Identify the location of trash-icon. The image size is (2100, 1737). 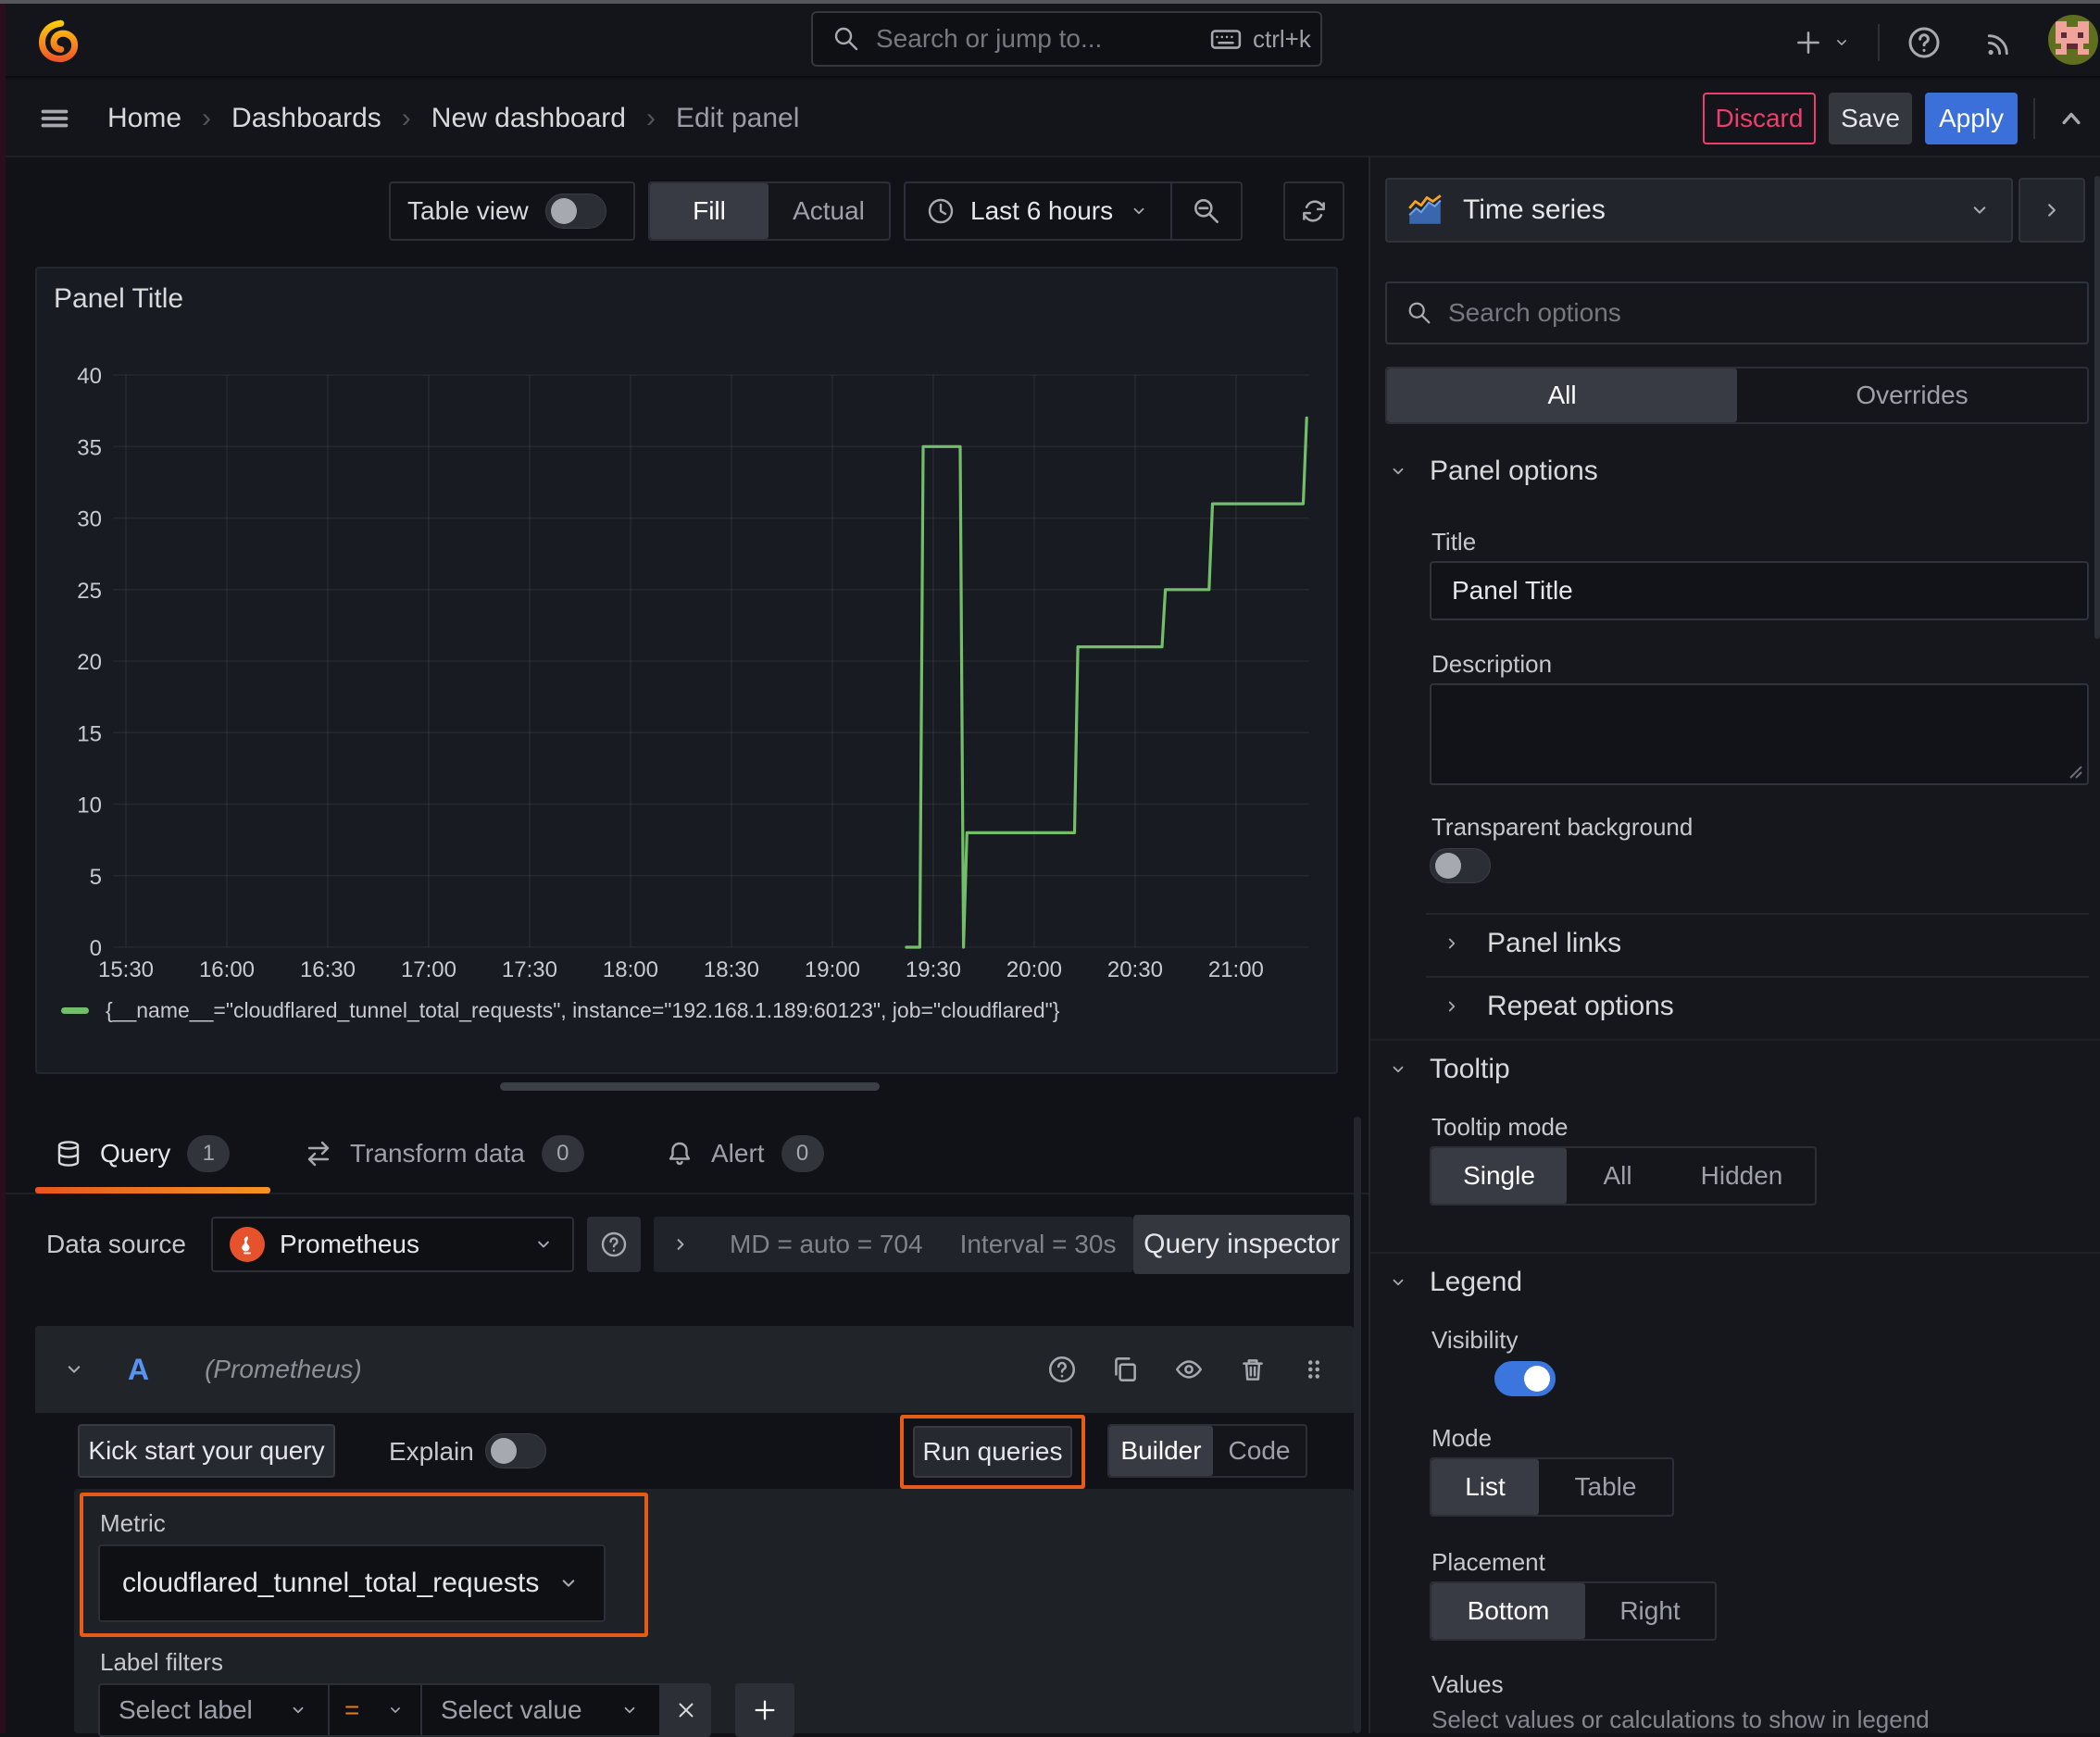
(1253, 1370).